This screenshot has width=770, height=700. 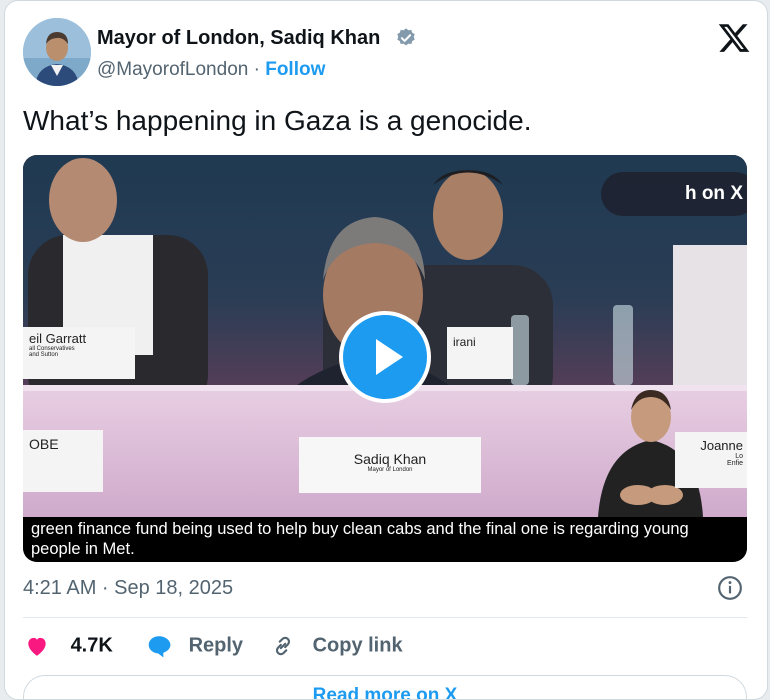 I want to click on name-card-center: Sadiq Khan Mayor of London, so click(x=390, y=465).